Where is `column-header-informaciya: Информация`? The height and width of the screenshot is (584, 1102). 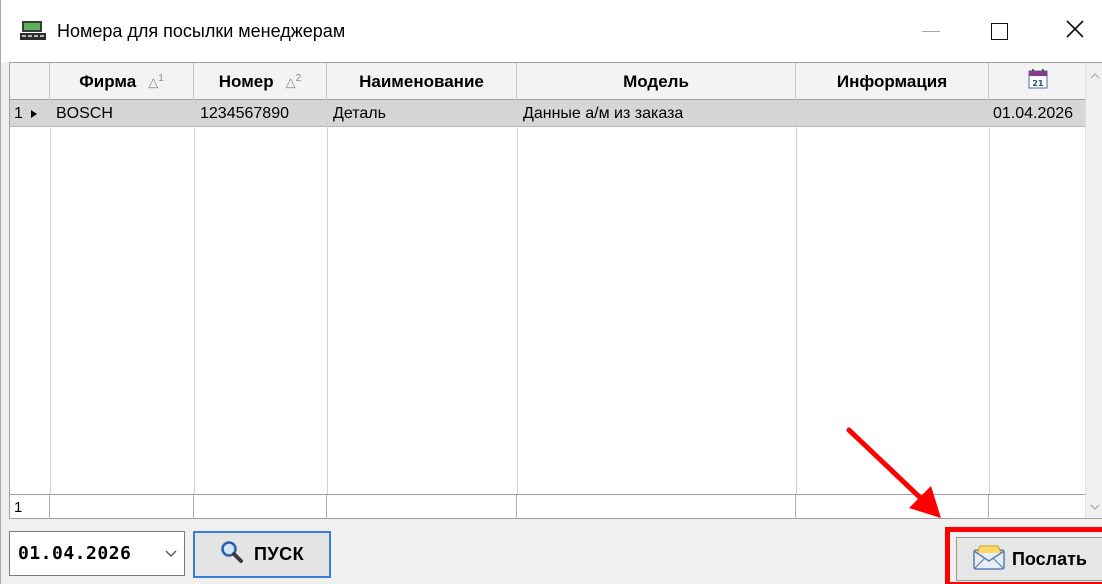
column-header-informaciya: Информация is located at coordinates (892, 81).